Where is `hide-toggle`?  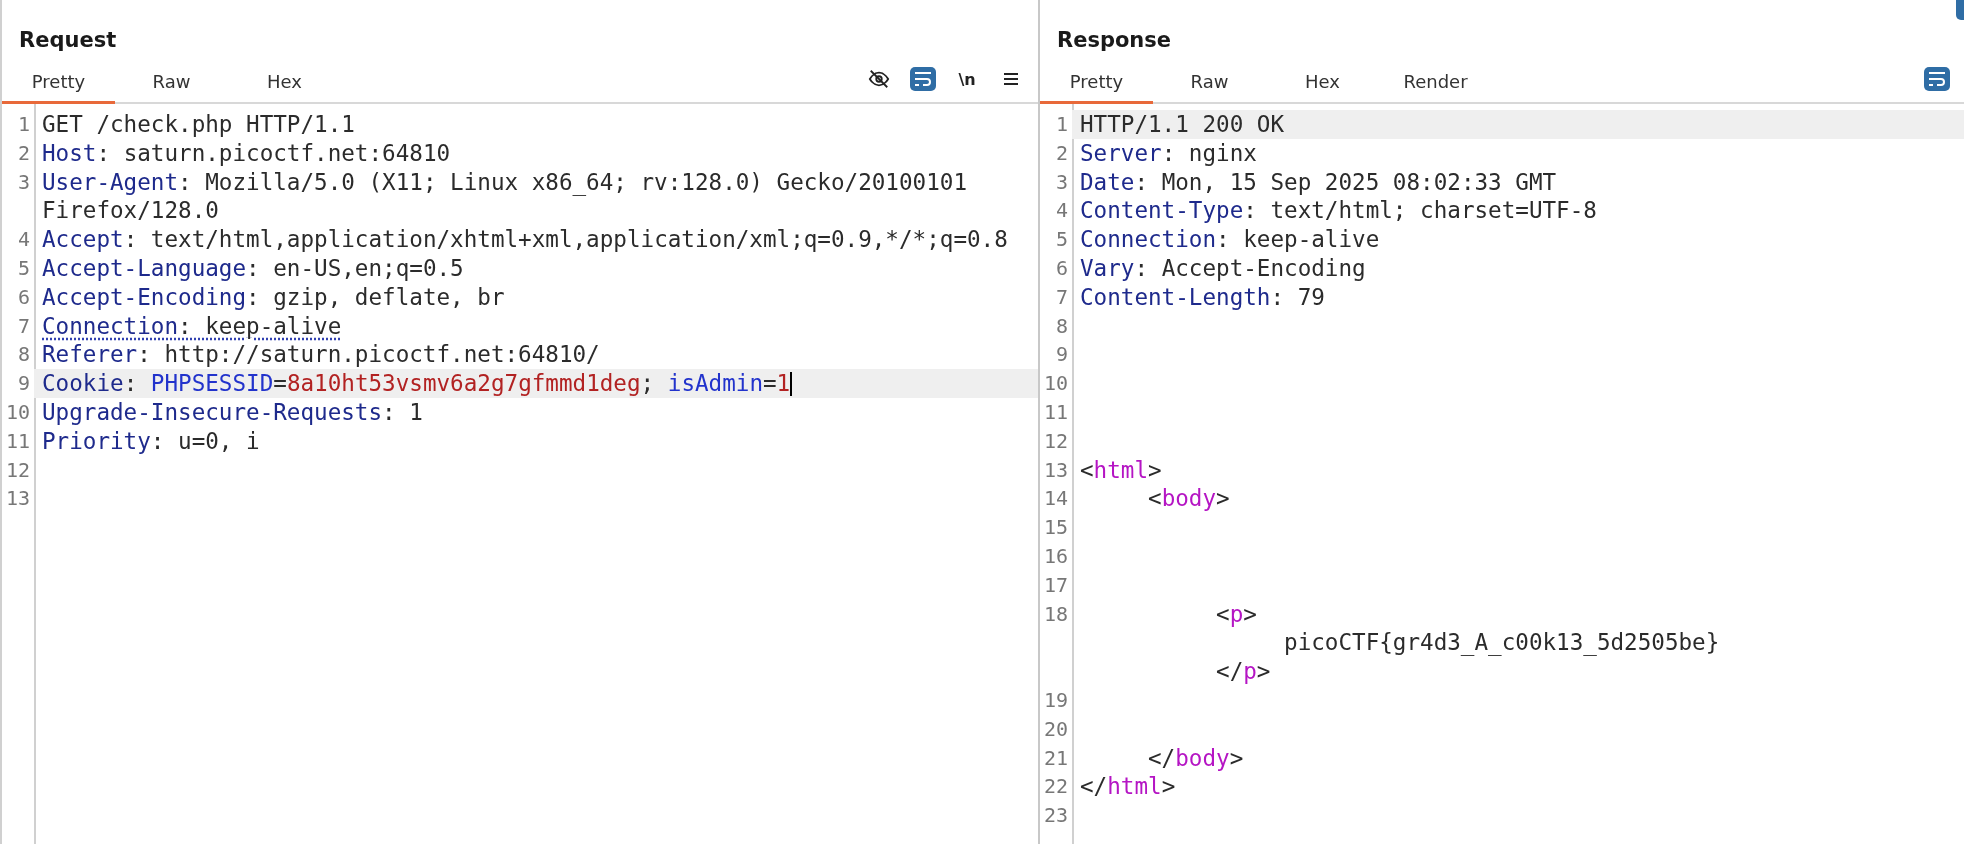 hide-toggle is located at coordinates (879, 79).